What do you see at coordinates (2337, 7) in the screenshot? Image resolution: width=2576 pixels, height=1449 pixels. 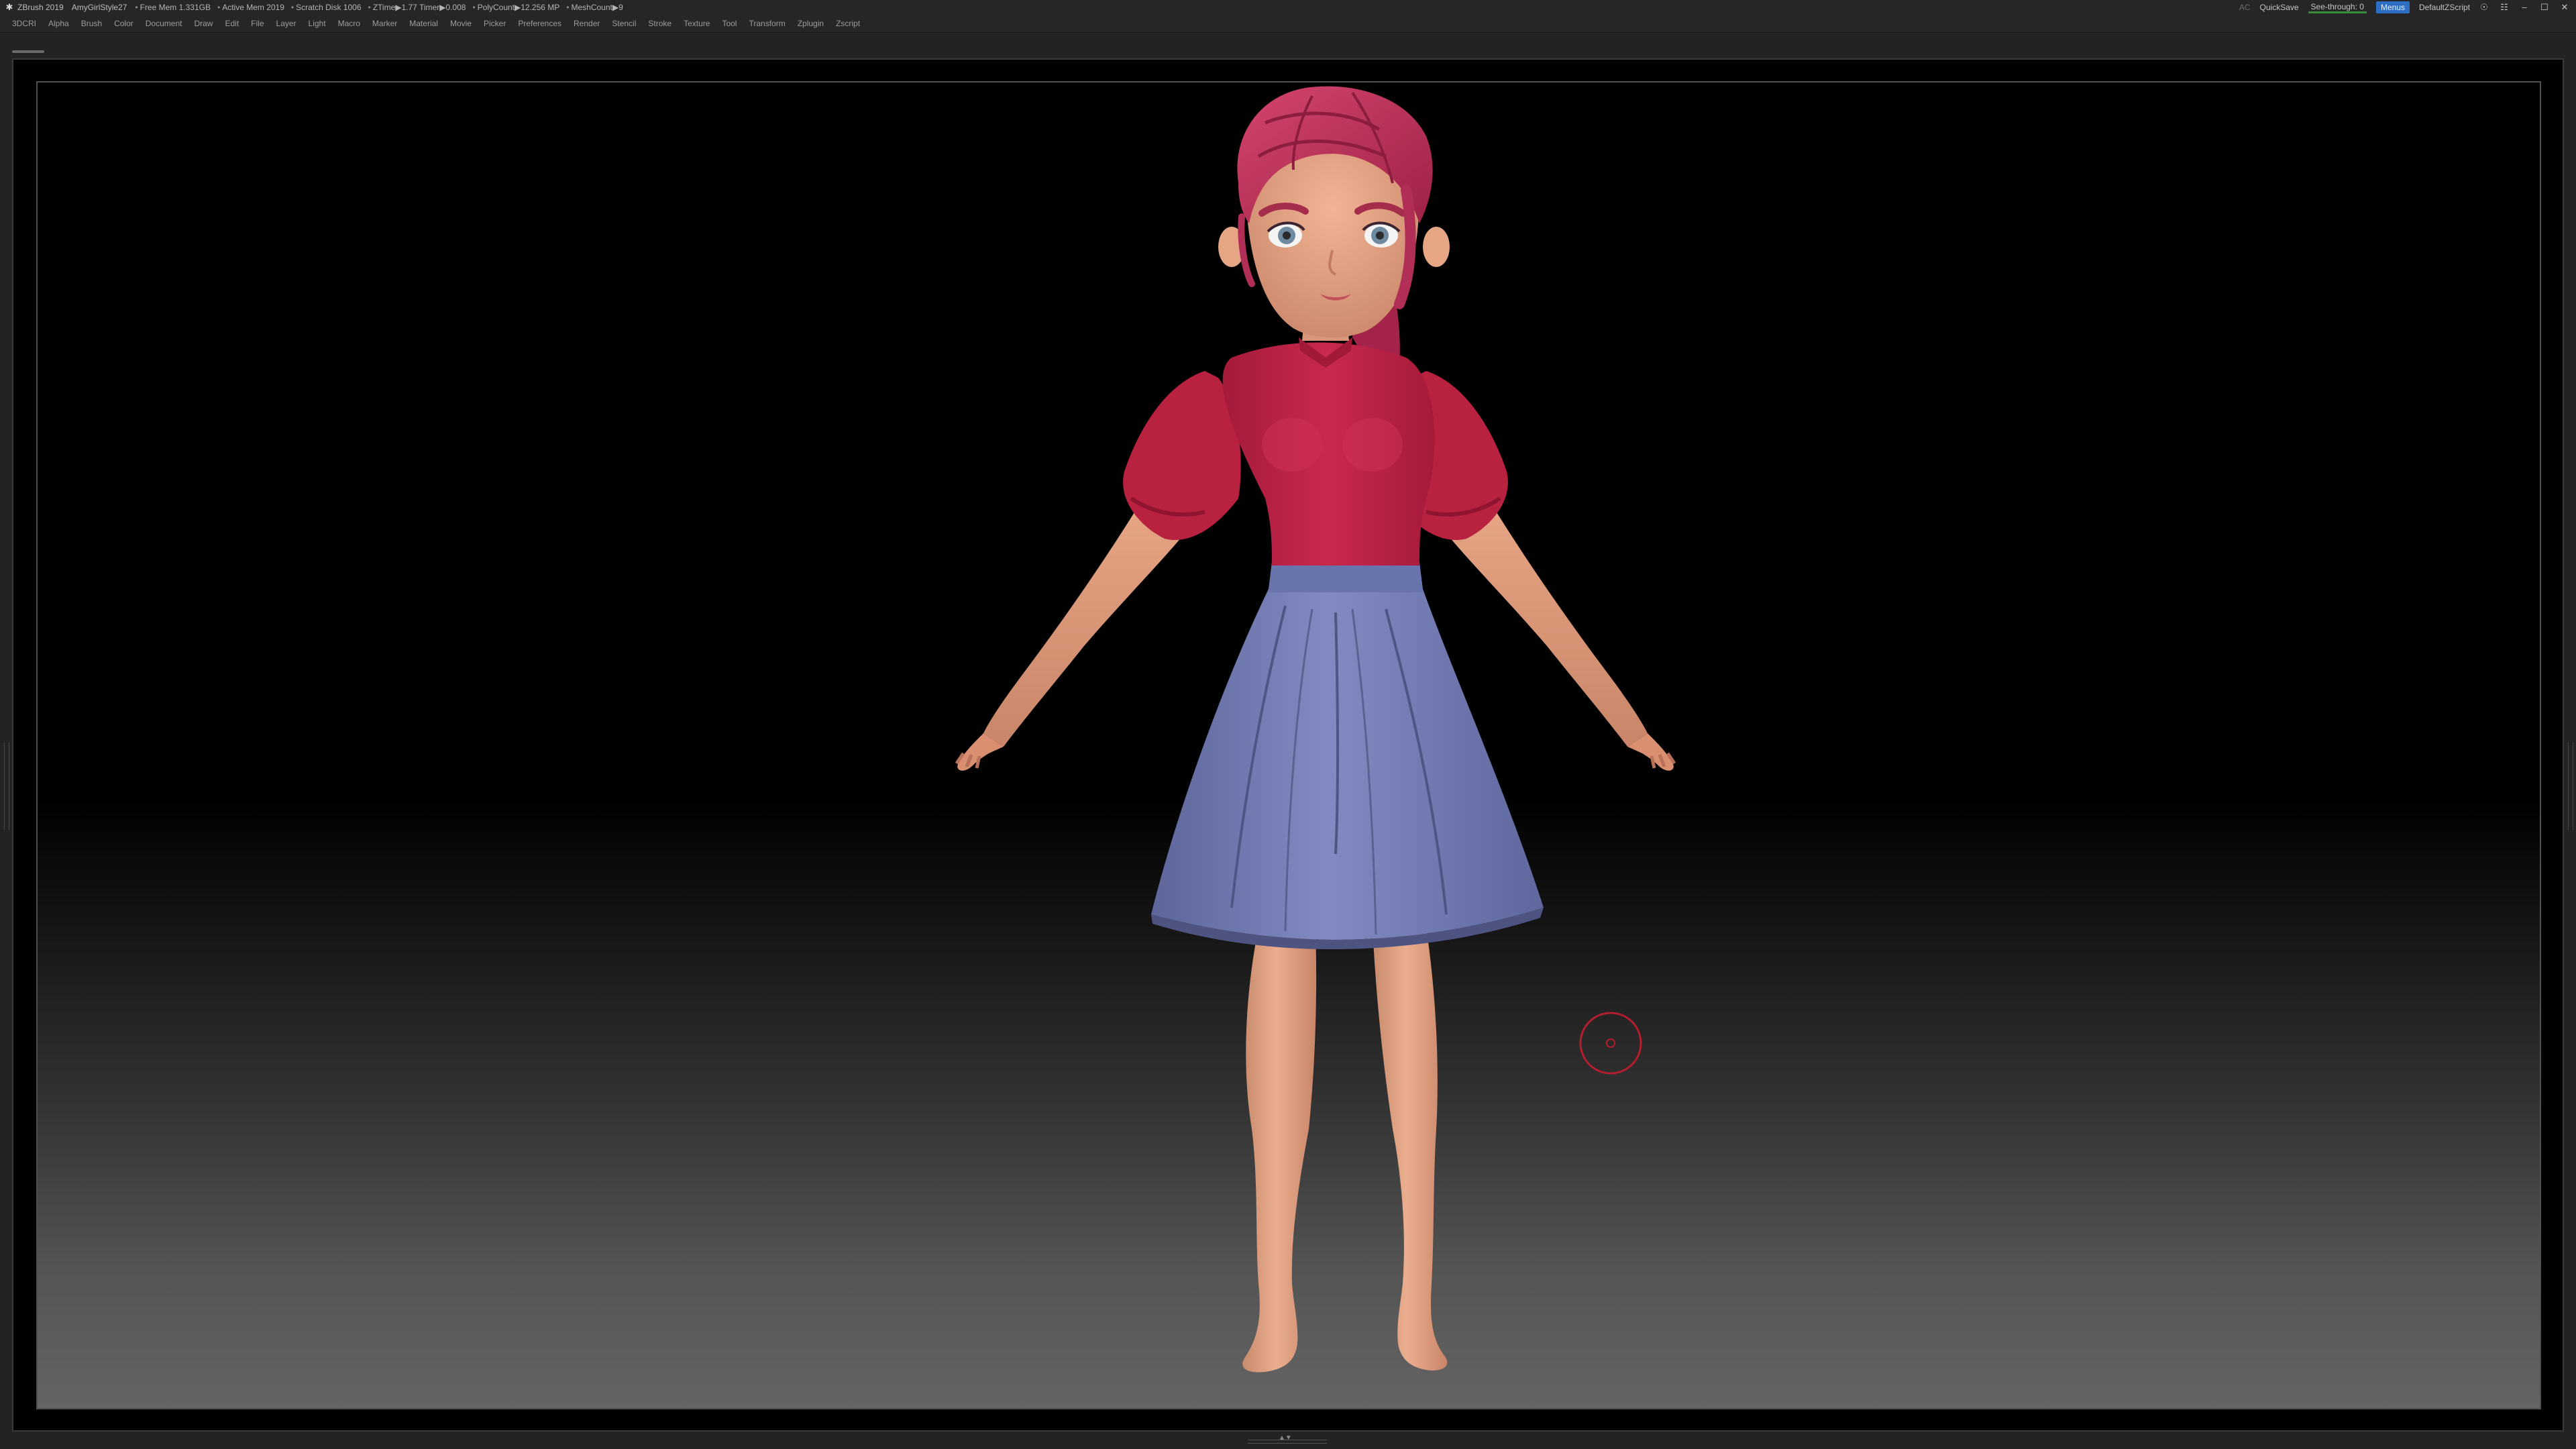 I see `see-through-slider: See-through: 0` at bounding box center [2337, 7].